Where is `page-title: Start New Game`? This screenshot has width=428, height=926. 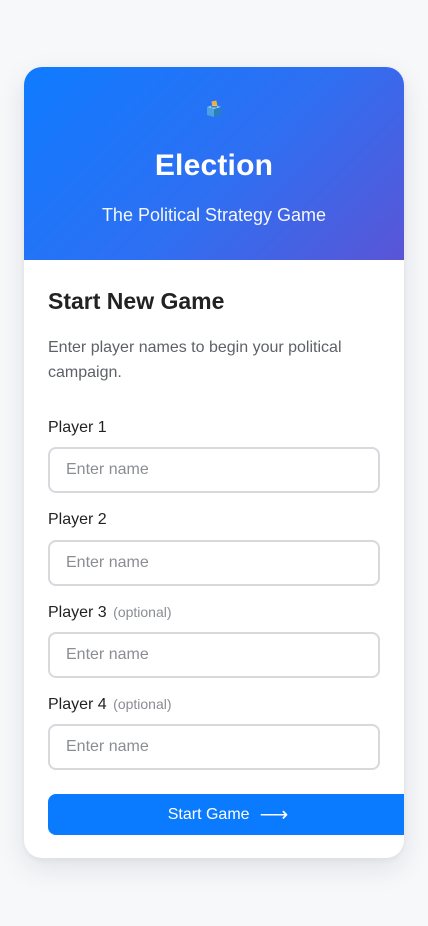
page-title: Start New Game is located at coordinates (136, 301).